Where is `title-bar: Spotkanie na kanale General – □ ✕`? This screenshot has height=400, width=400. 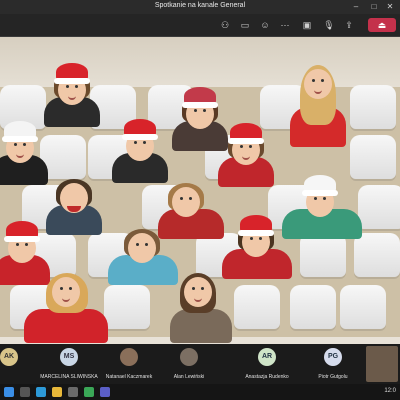
title-bar: Spotkanie na kanale General – □ ✕ is located at coordinates (200, 7).